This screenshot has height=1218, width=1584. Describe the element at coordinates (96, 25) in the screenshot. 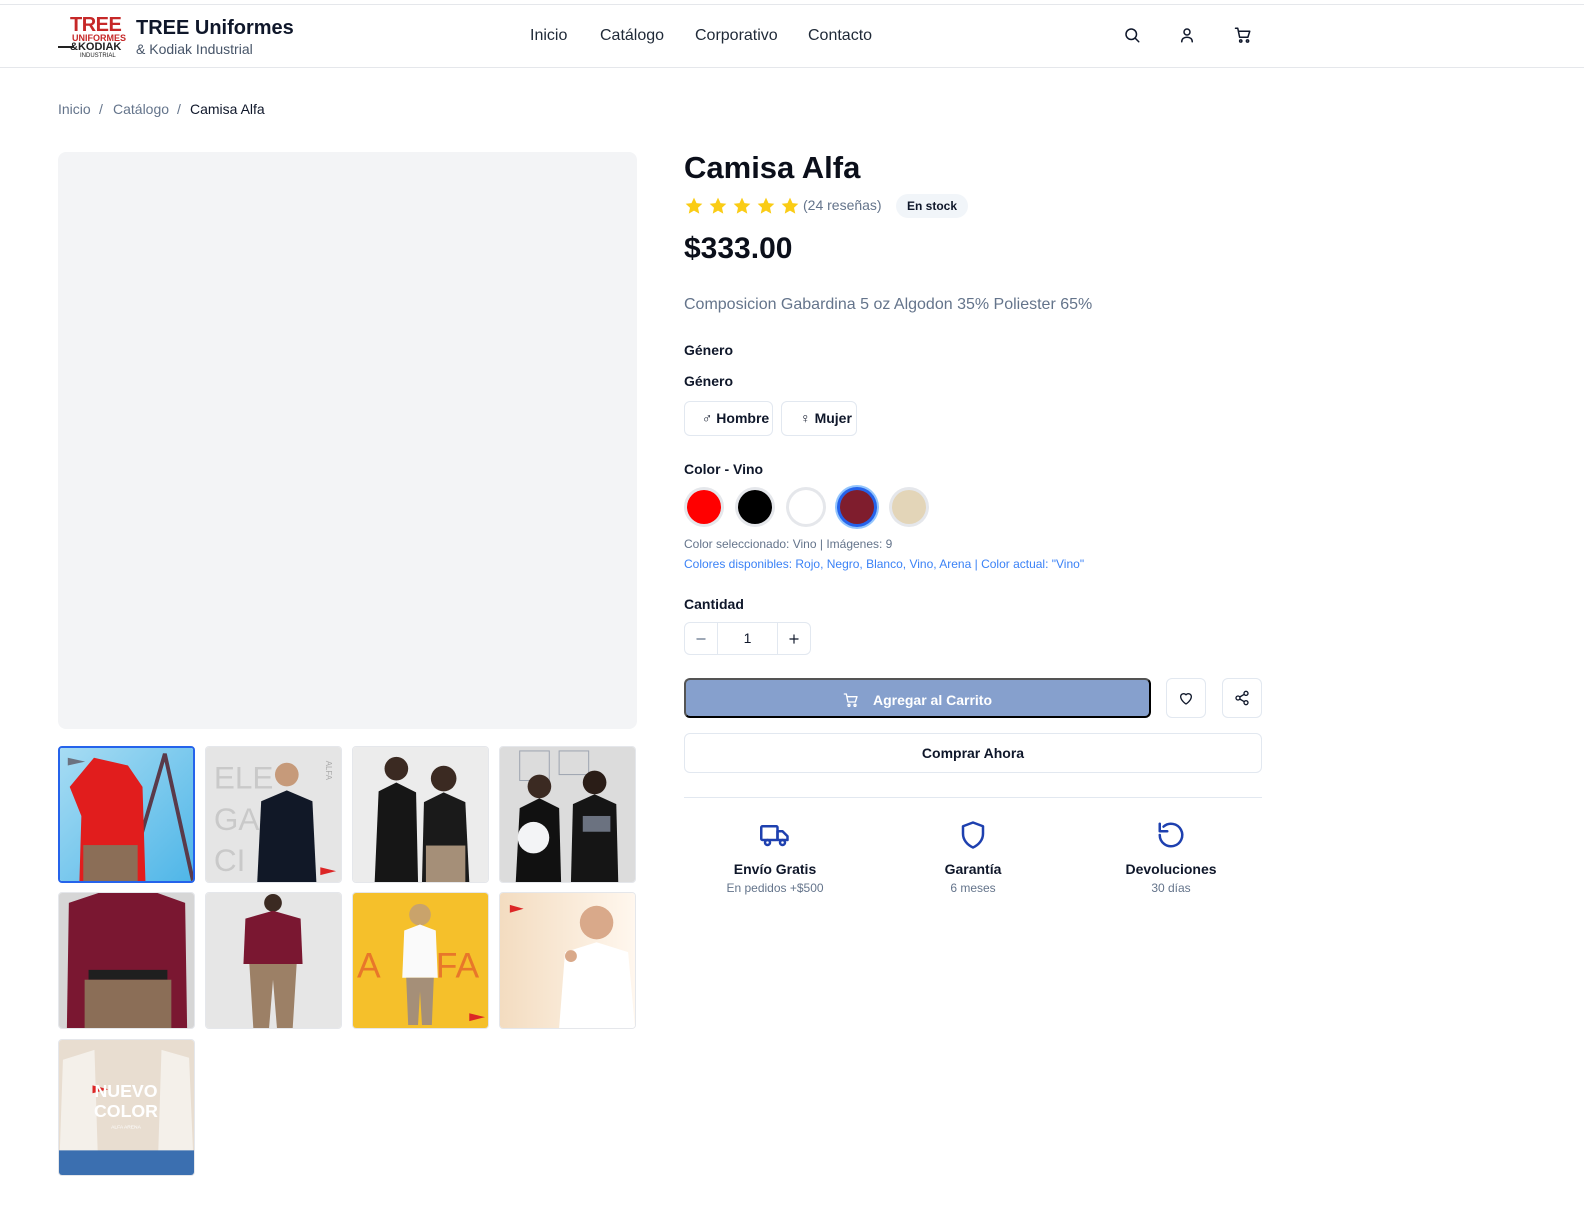

I see `logo-line-1: TREE` at that location.